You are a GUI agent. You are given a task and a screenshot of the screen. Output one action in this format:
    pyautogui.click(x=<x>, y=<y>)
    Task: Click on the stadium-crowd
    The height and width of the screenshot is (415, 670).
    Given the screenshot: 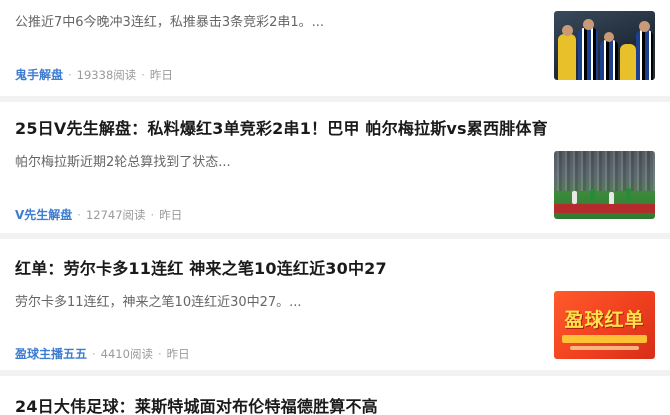 What is the action you would take?
    pyautogui.click(x=604, y=171)
    